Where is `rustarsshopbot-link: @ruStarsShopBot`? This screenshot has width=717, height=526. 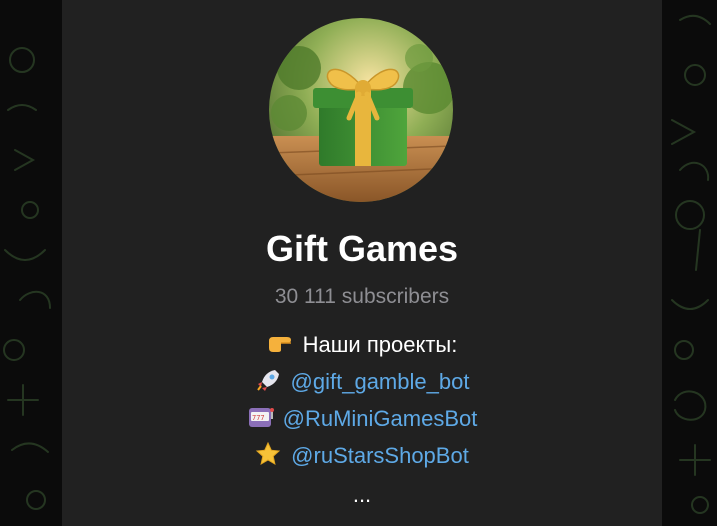
rustarsshopbot-link: @ruStarsShopBot is located at coordinates (380, 455).